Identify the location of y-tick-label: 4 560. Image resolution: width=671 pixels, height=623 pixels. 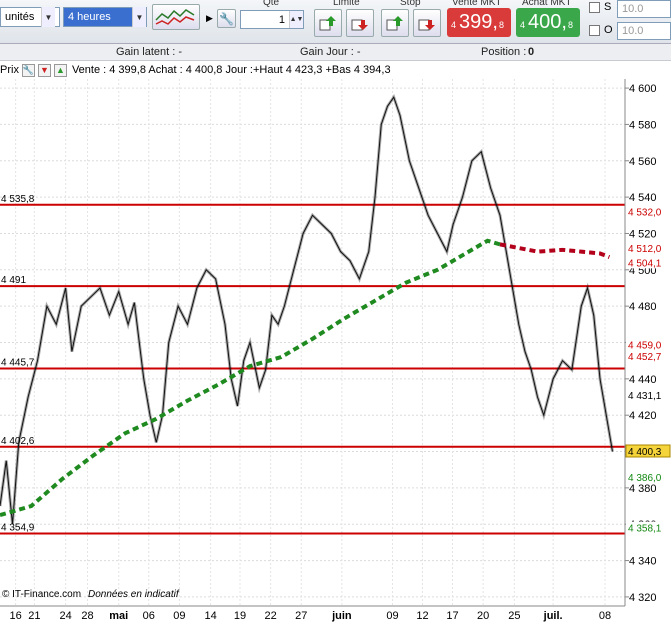
(643, 162).